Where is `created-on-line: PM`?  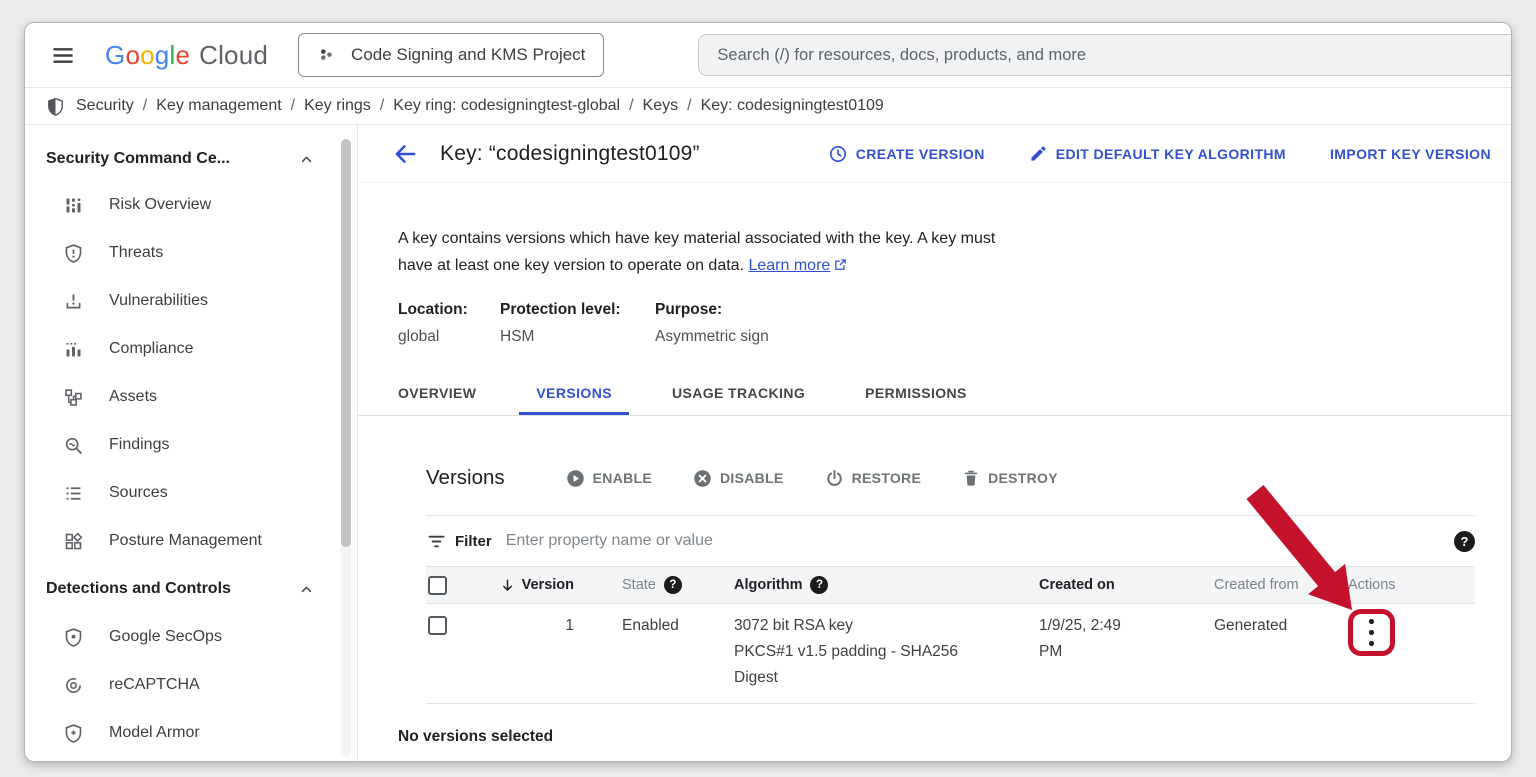 created-on-line: PM is located at coordinates (1051, 651).